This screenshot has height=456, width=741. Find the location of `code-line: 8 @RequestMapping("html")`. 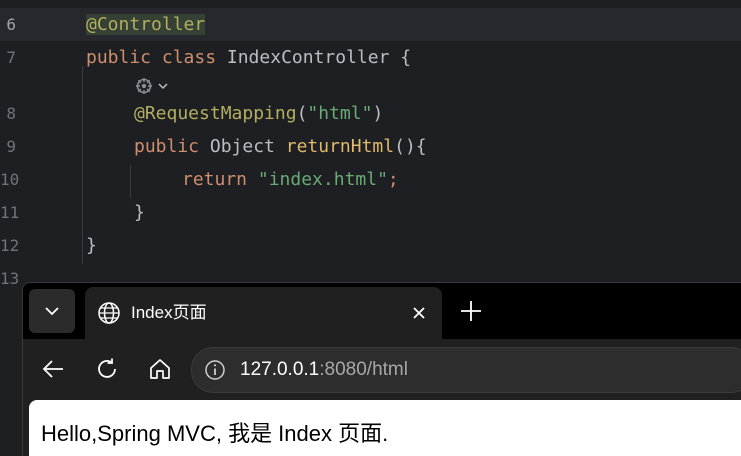

code-line: 8 @RequestMapping("html") is located at coordinates (370, 113).